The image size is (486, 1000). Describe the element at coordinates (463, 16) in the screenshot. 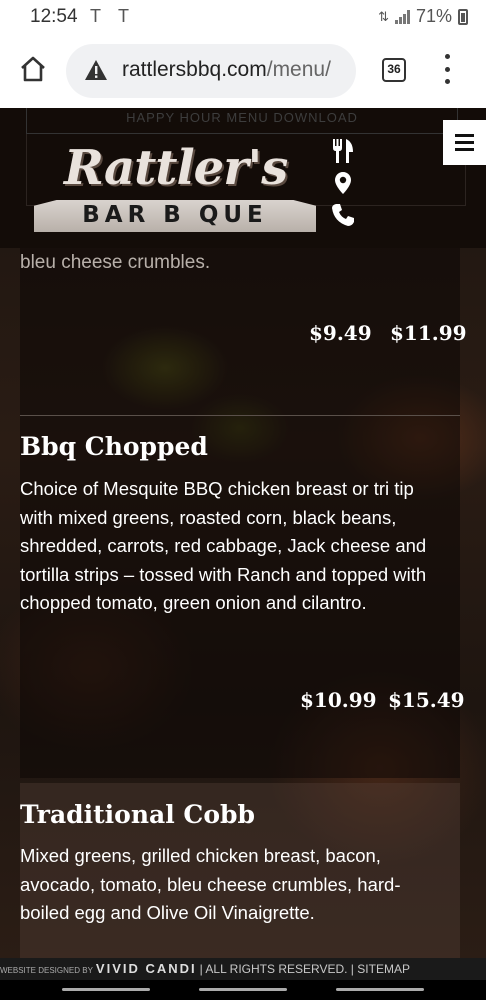

I see `battery-icon` at that location.